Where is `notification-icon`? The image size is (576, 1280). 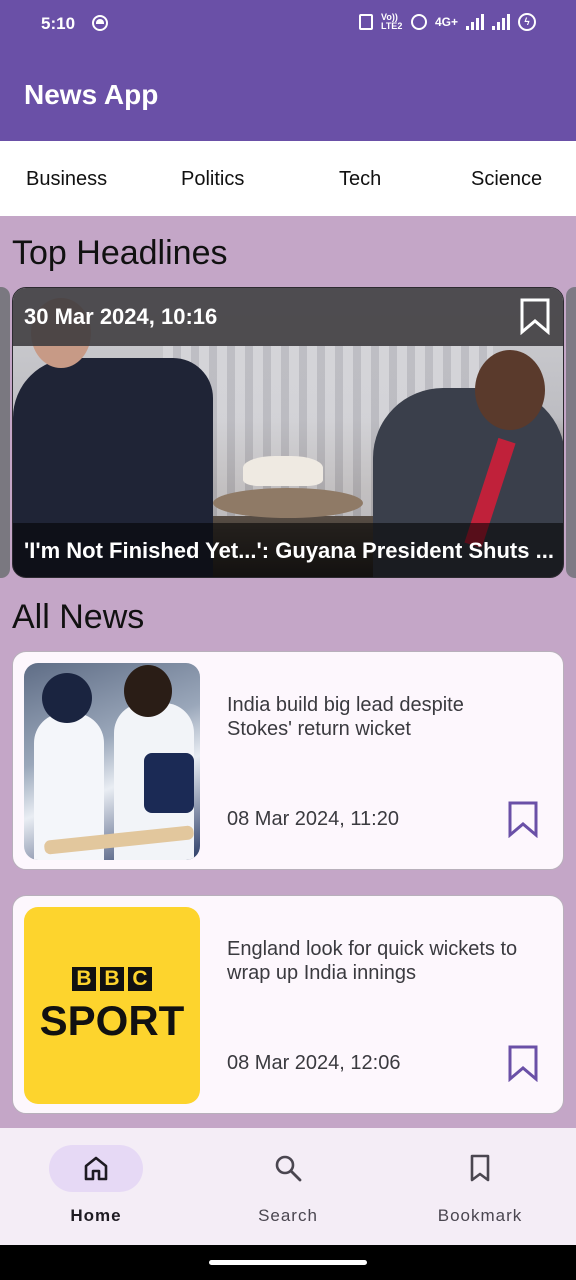
notification-icon is located at coordinates (100, 23).